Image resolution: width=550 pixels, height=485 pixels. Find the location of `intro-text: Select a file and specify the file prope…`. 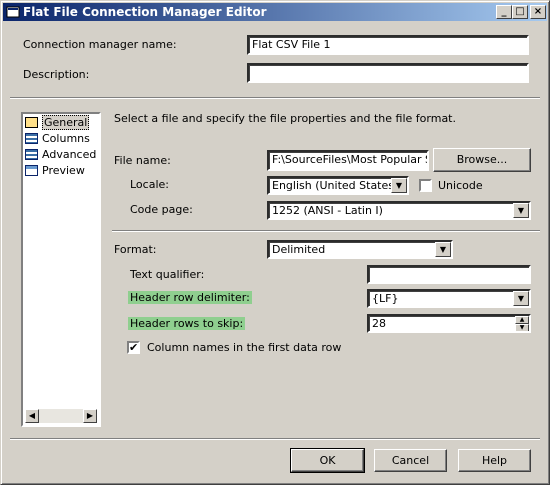

intro-text: Select a file and specify the file prope… is located at coordinates (285, 118).